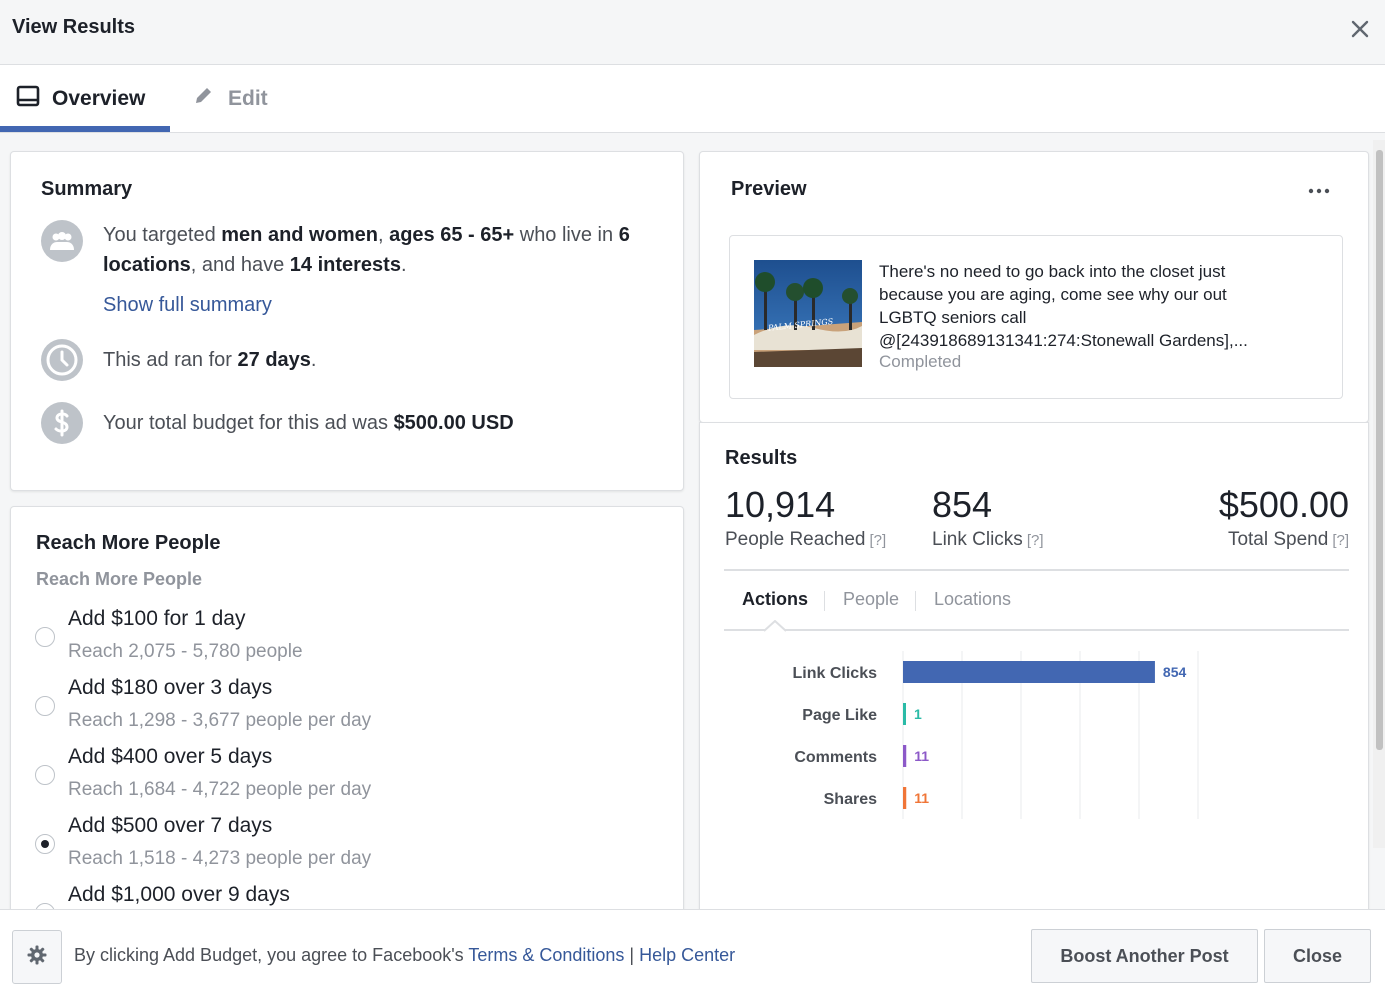 The height and width of the screenshot is (999, 1385). I want to click on active-subtab-caret, so click(775, 626).